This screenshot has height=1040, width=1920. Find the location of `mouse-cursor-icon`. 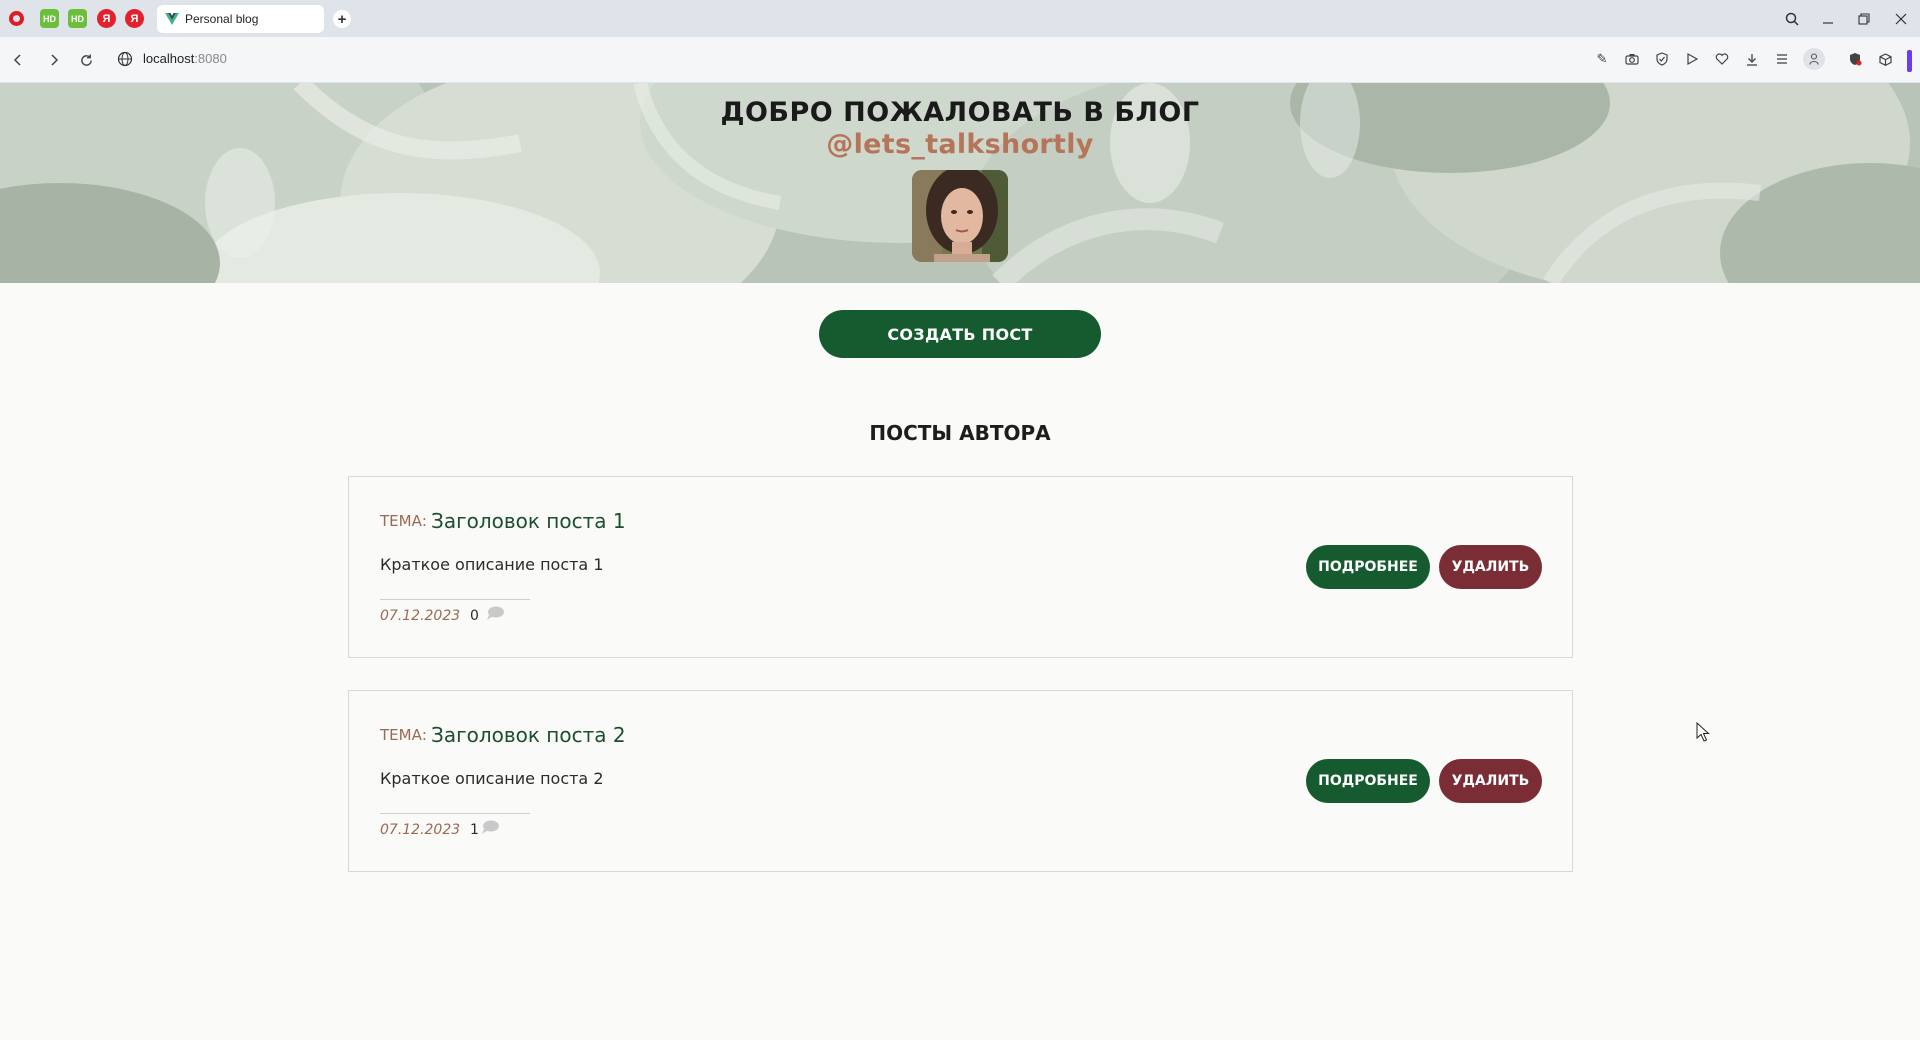

mouse-cursor-icon is located at coordinates (1703, 732).